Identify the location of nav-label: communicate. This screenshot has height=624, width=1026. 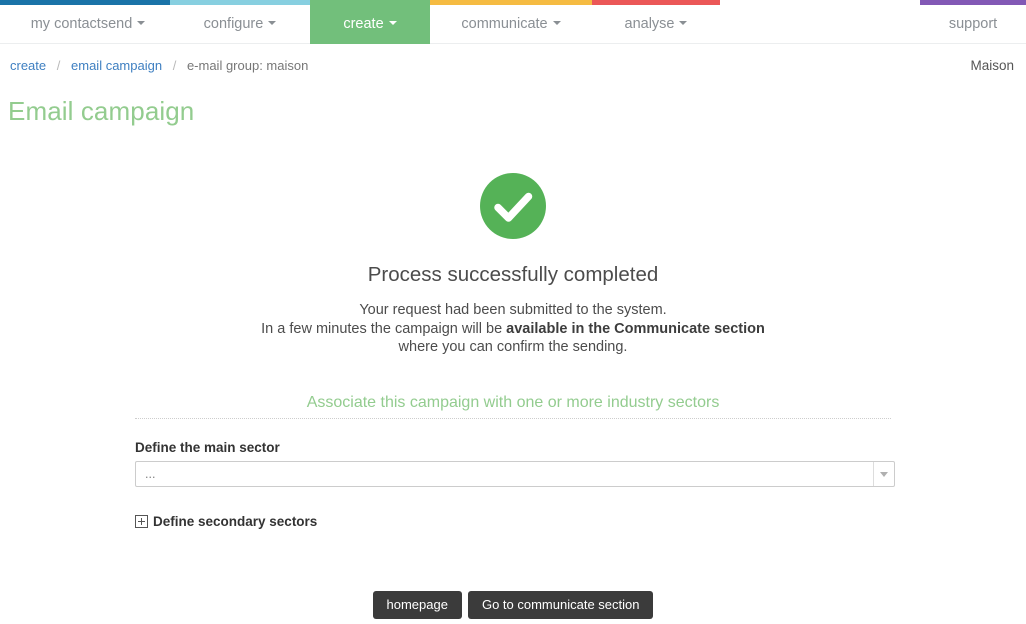
(504, 24).